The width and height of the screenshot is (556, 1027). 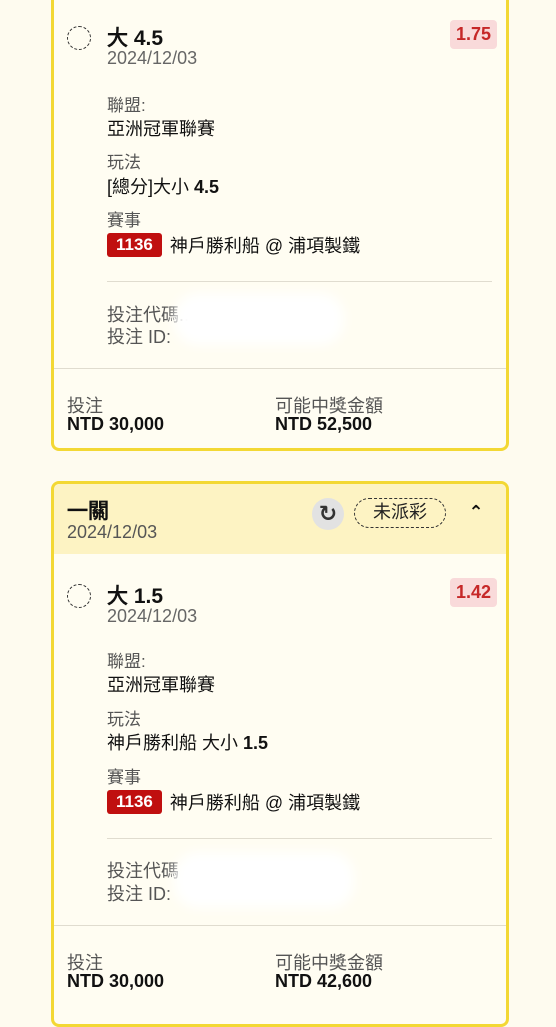 What do you see at coordinates (163, 187) in the screenshot?
I see `market-value: [總分]大小 4.5` at bounding box center [163, 187].